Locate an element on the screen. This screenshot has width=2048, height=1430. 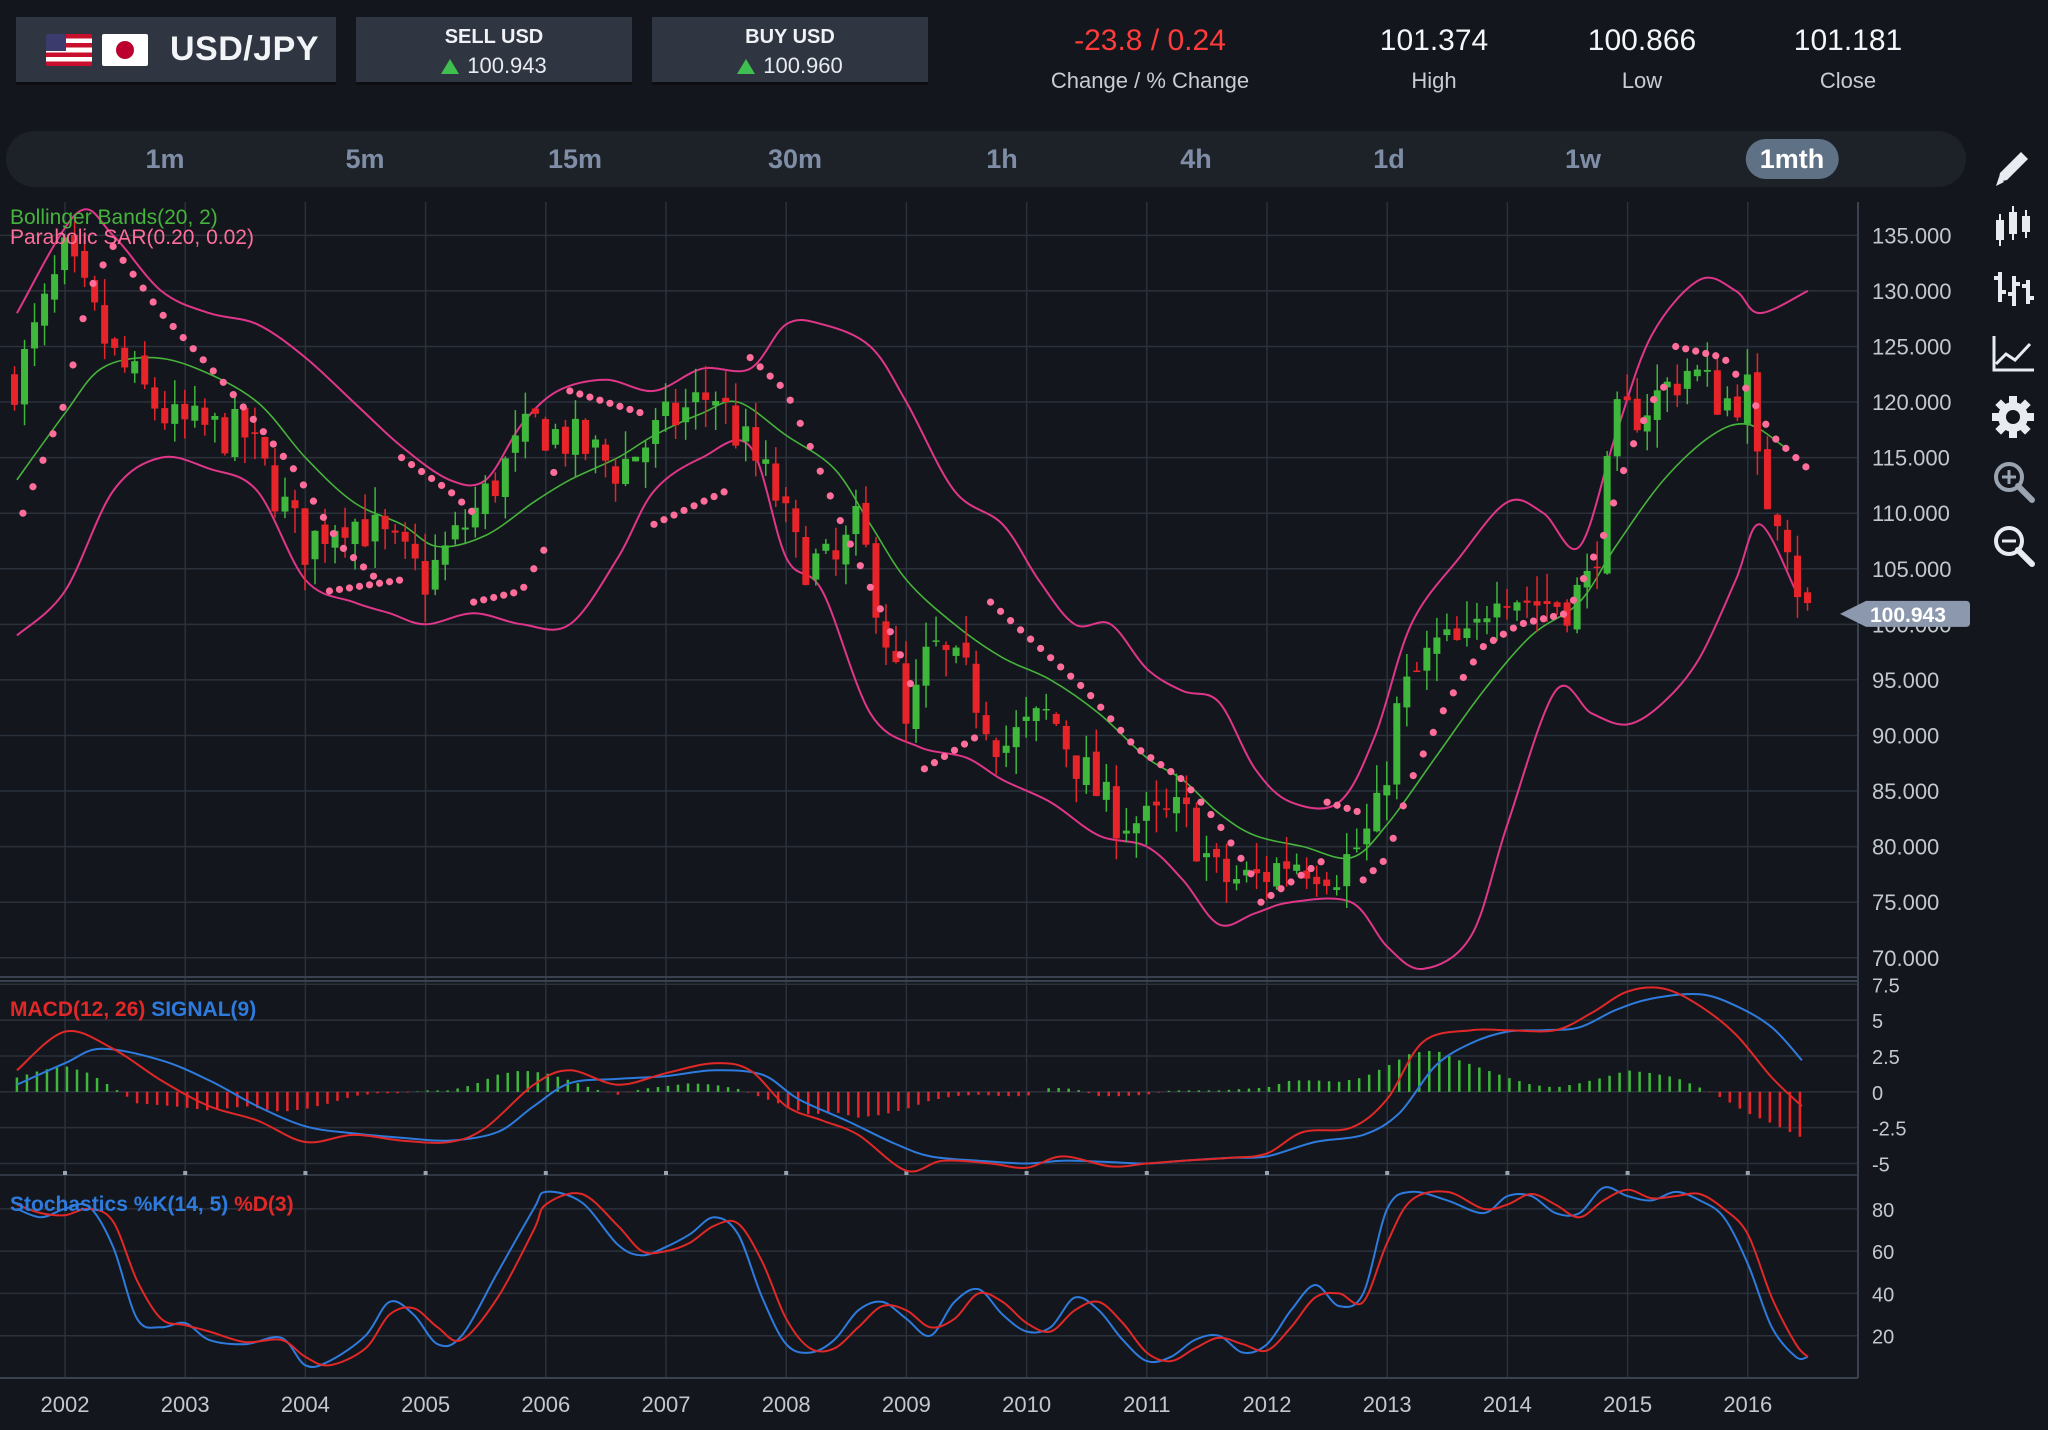
gear-icon is located at coordinates (2013, 417).